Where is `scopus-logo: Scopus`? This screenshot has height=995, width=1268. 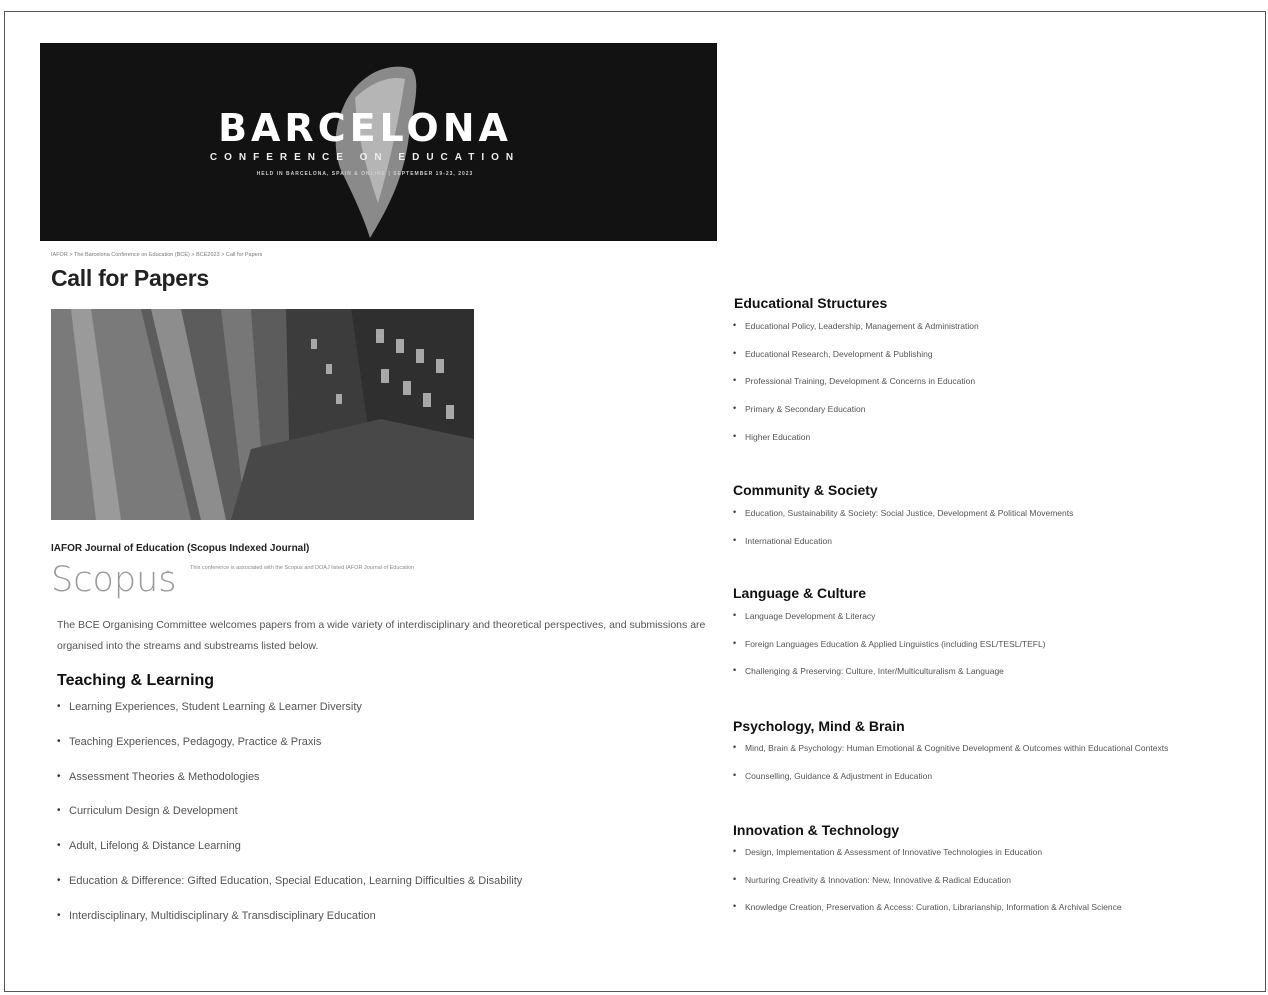 scopus-logo: Scopus is located at coordinates (114, 580).